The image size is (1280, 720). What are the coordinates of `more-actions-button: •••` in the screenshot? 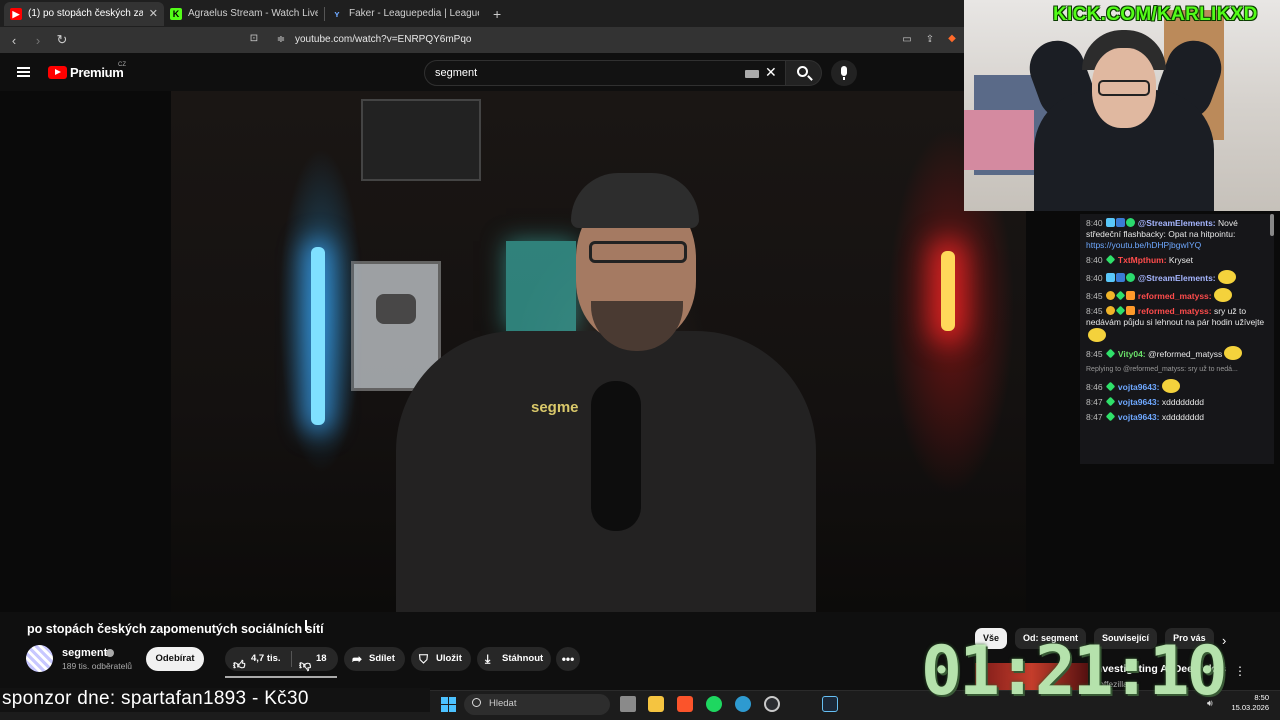 It's located at (568, 659).